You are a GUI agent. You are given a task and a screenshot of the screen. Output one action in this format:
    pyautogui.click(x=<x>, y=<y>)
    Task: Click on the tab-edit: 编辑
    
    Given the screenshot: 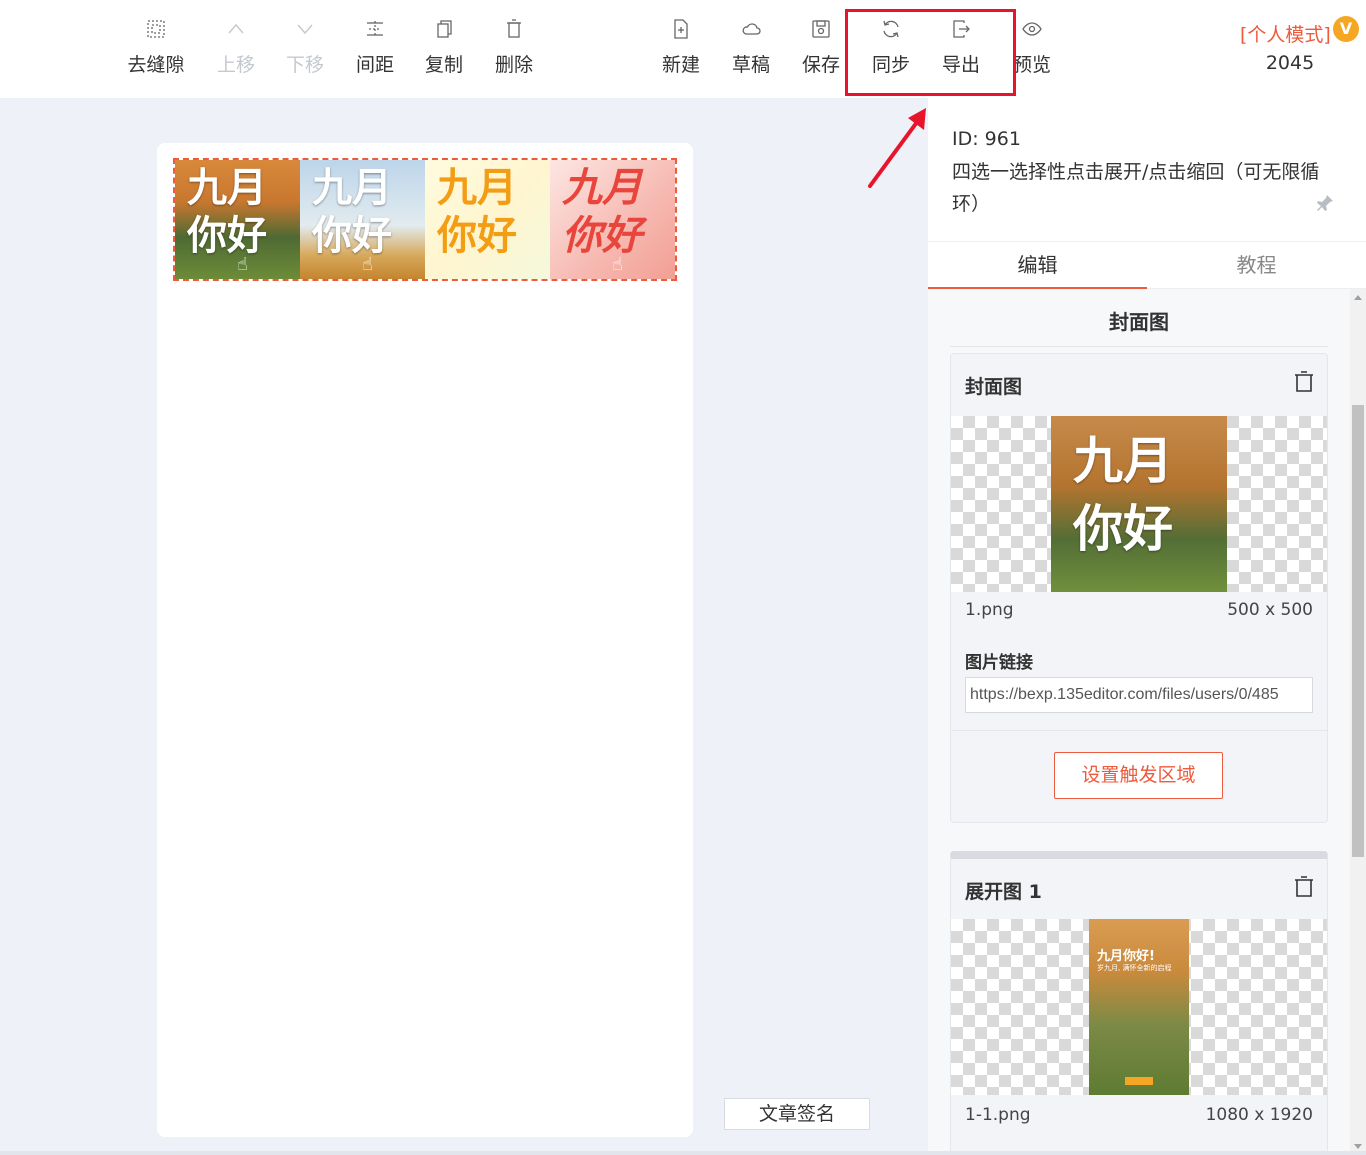 What is the action you would take?
    pyautogui.click(x=1037, y=265)
    